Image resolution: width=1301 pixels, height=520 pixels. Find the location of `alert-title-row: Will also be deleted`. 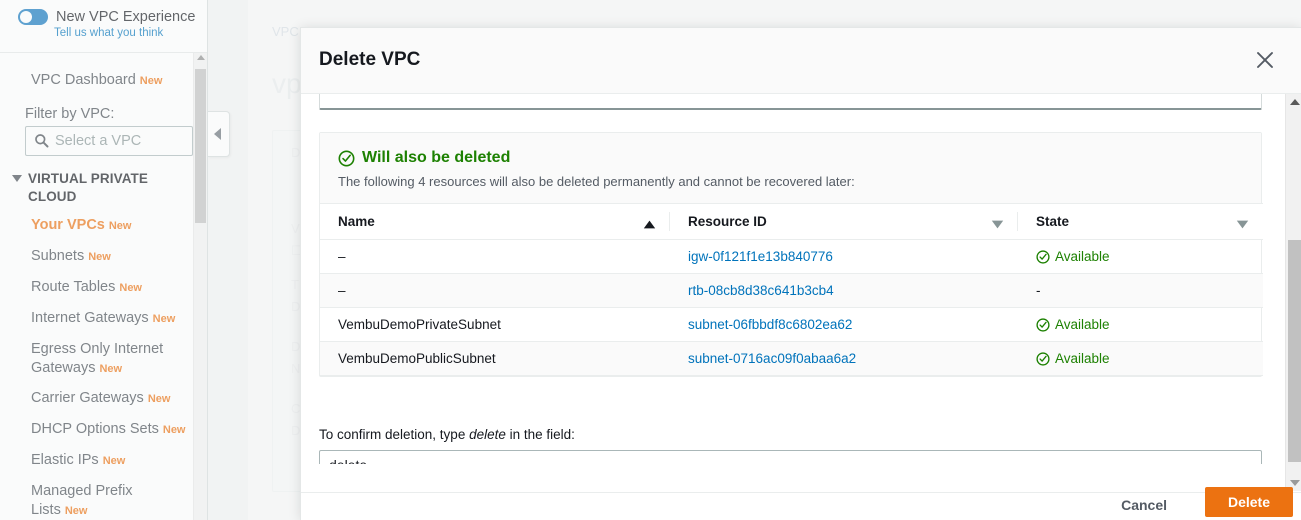

alert-title-row: Will also be deleted is located at coordinates (790, 158).